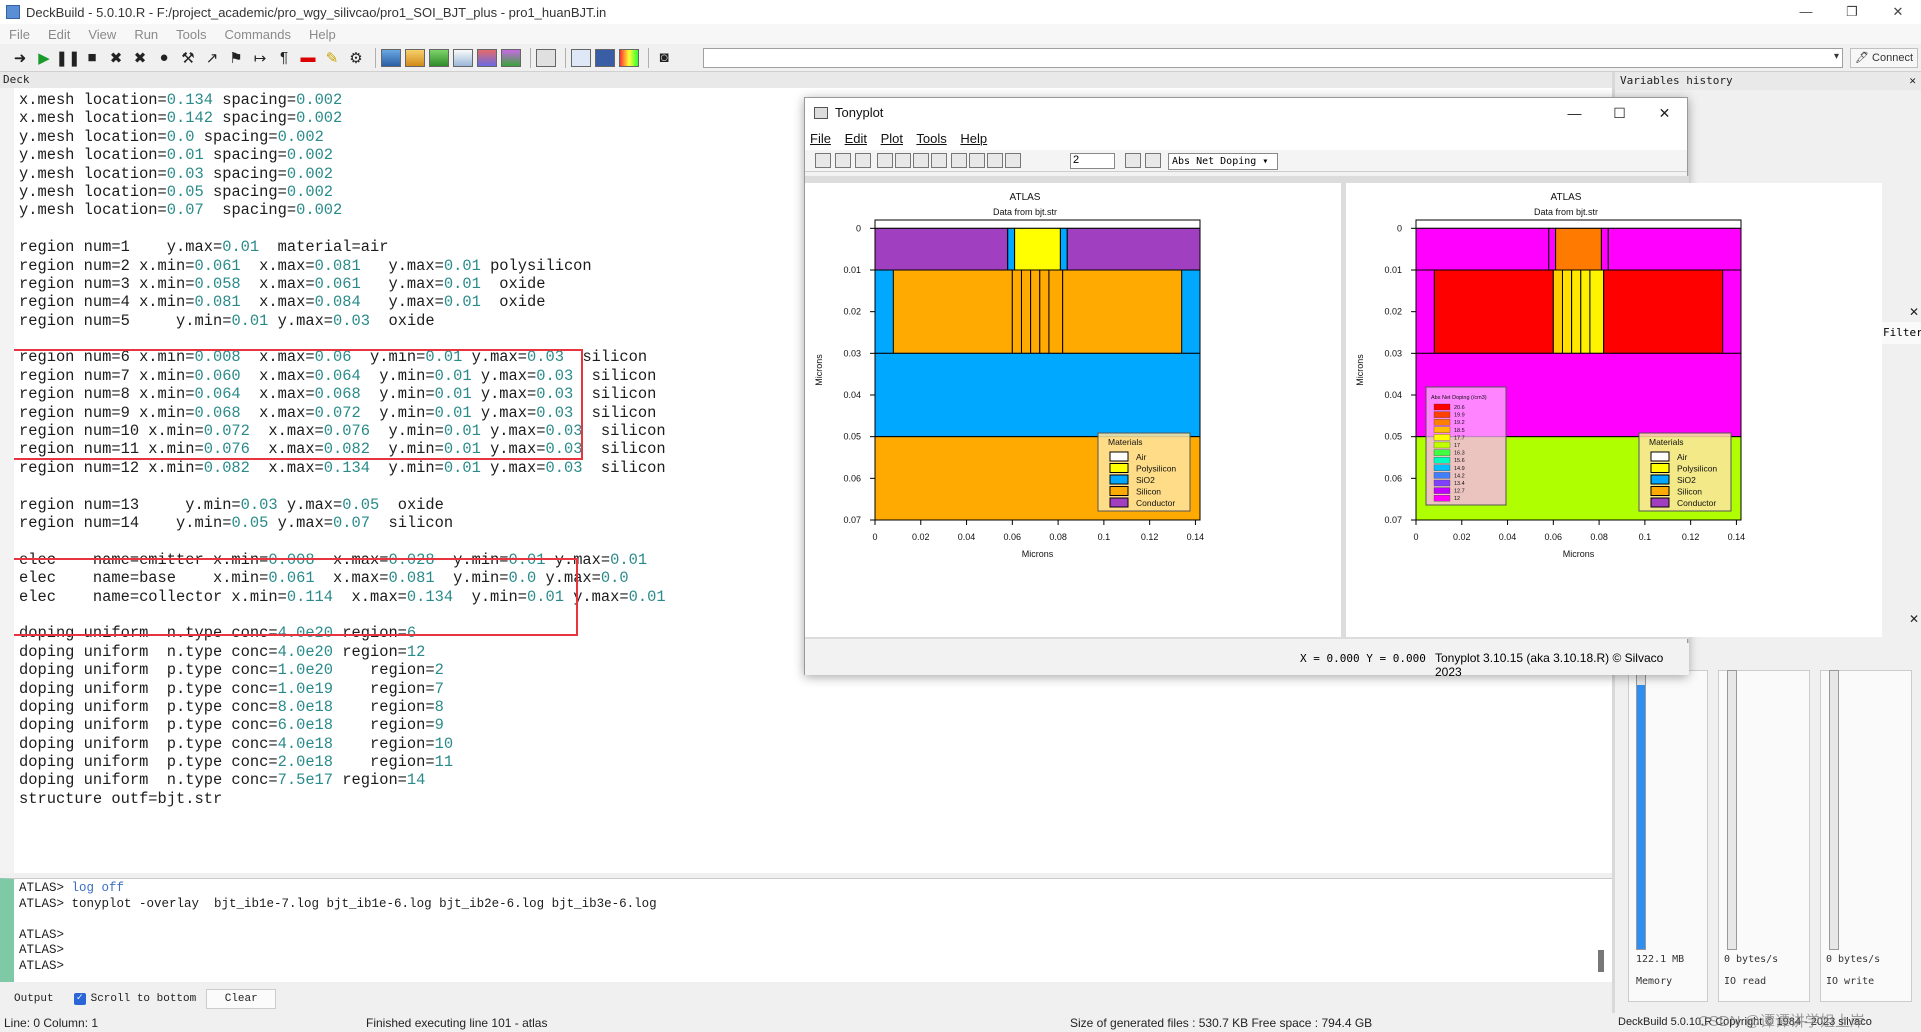 This screenshot has width=1921, height=1032. Describe the element at coordinates (1574, 113) in the screenshot. I see `tonyplot-minimize-button: —` at that location.